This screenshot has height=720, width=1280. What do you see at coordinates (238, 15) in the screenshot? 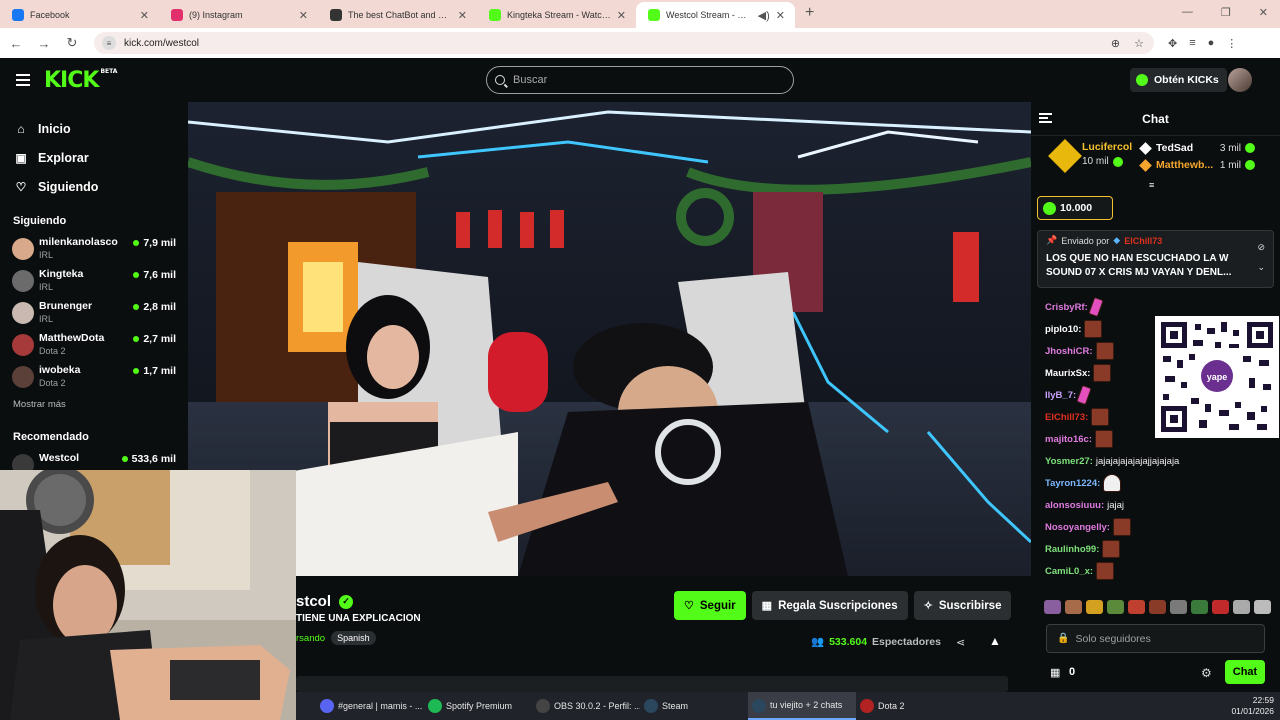
I see `tab-instagram: (9) Instagram ✕` at bounding box center [238, 15].